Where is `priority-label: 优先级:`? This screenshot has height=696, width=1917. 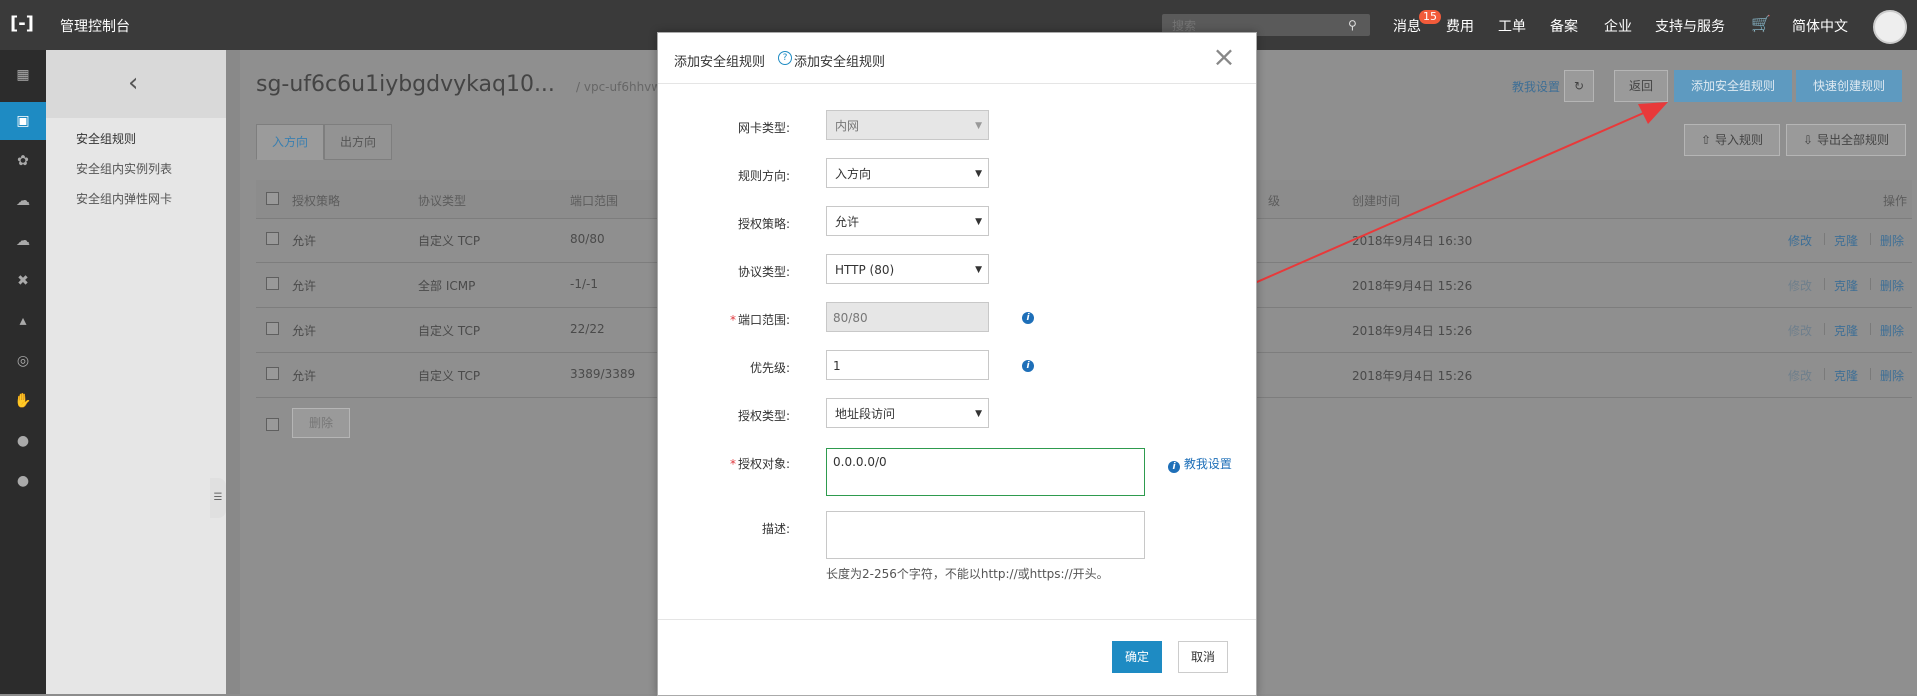 priority-label: 优先级: is located at coordinates (769, 368).